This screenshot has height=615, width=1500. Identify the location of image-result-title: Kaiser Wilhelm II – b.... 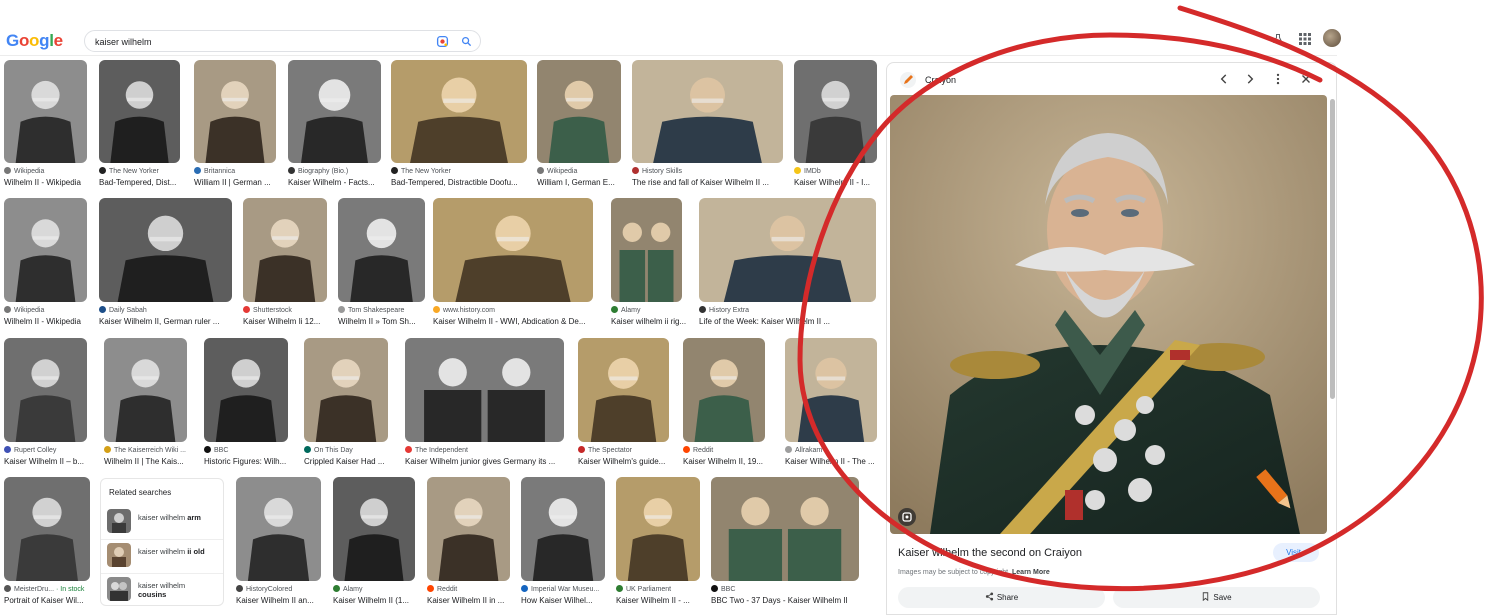
(47, 461).